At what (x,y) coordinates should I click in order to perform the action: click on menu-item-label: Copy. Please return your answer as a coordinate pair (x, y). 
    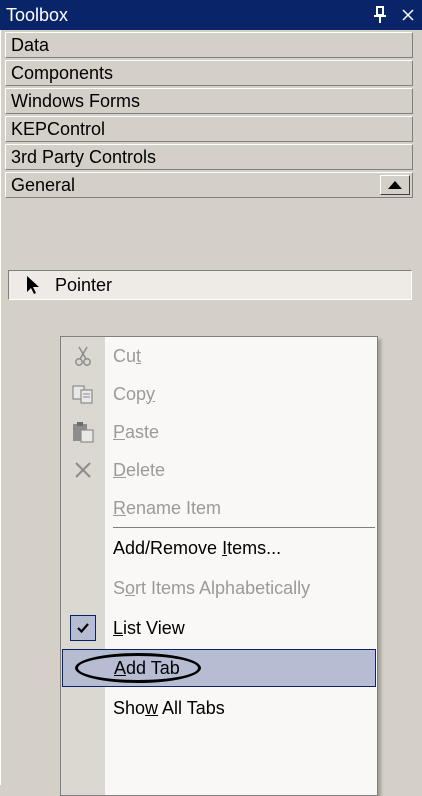
    Looking at the image, I should click on (134, 393).